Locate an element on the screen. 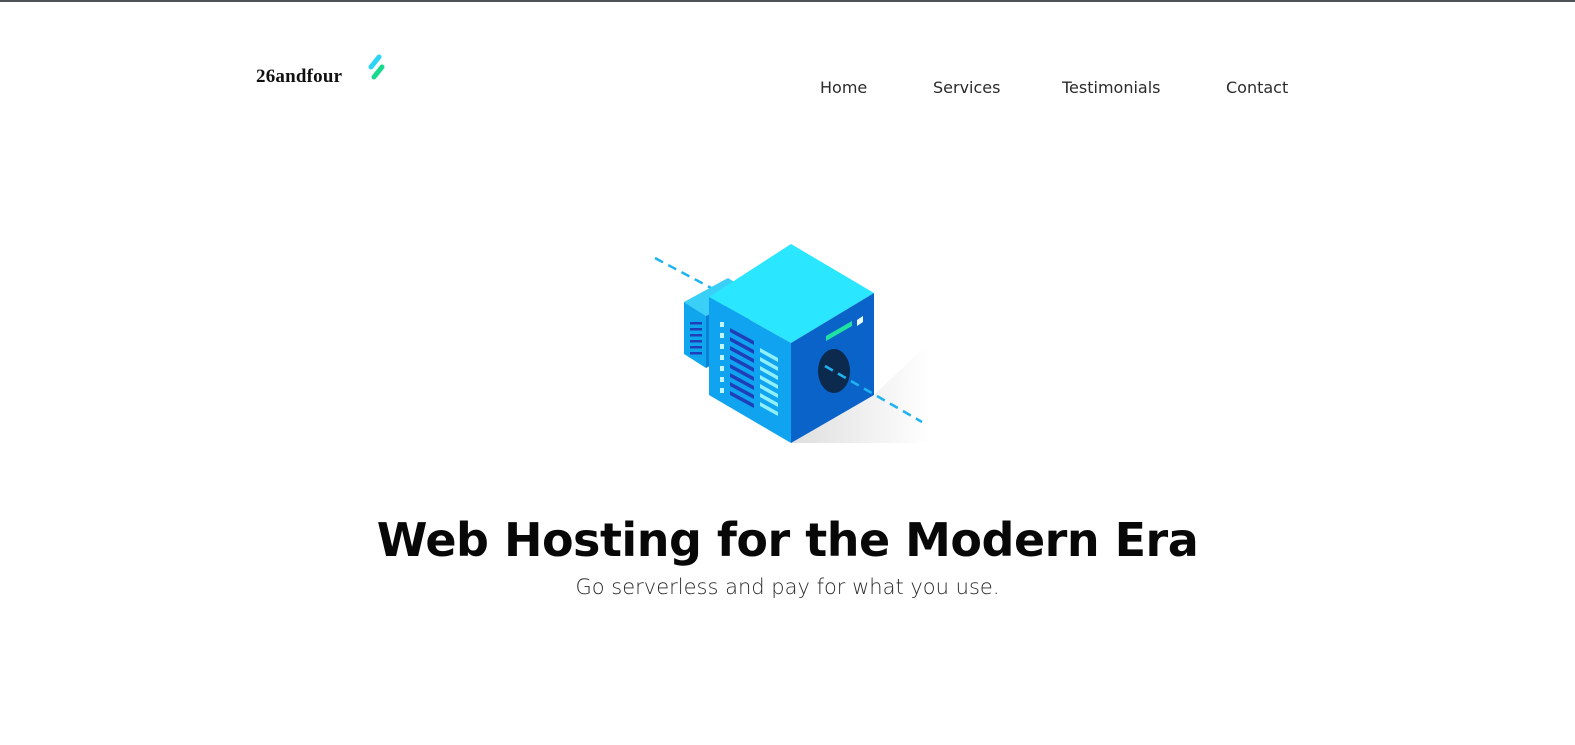 Image resolution: width=1575 pixels, height=745 pixels. nav-services-link: Services is located at coordinates (966, 88).